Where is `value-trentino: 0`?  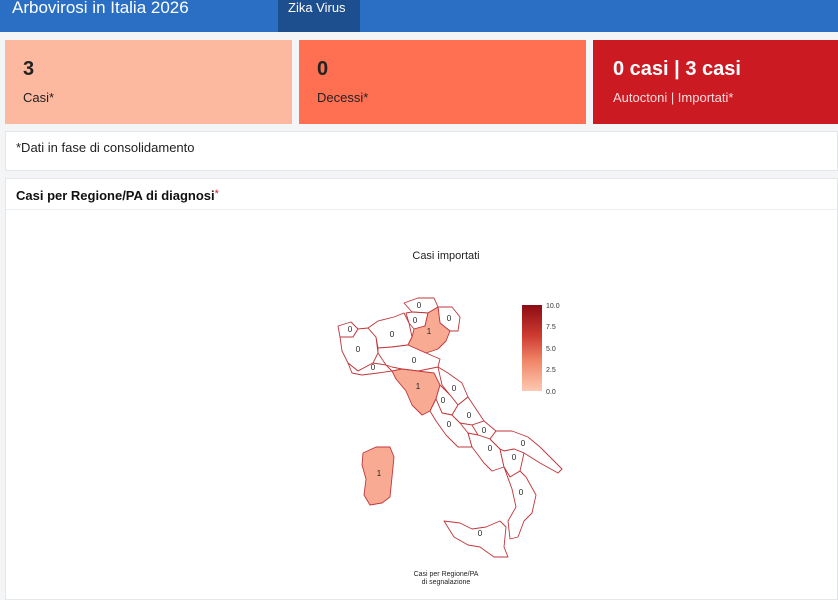
value-trentino: 0 is located at coordinates (415, 320).